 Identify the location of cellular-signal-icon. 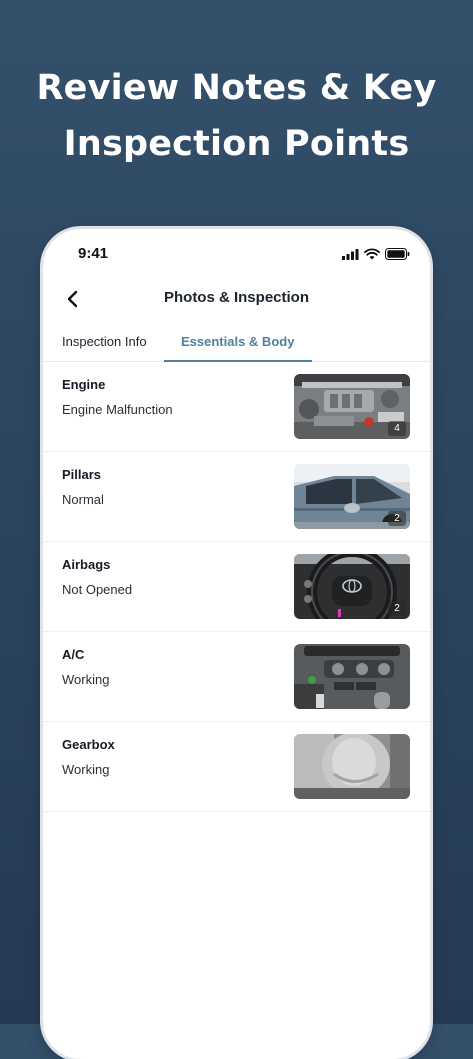
(350, 254).